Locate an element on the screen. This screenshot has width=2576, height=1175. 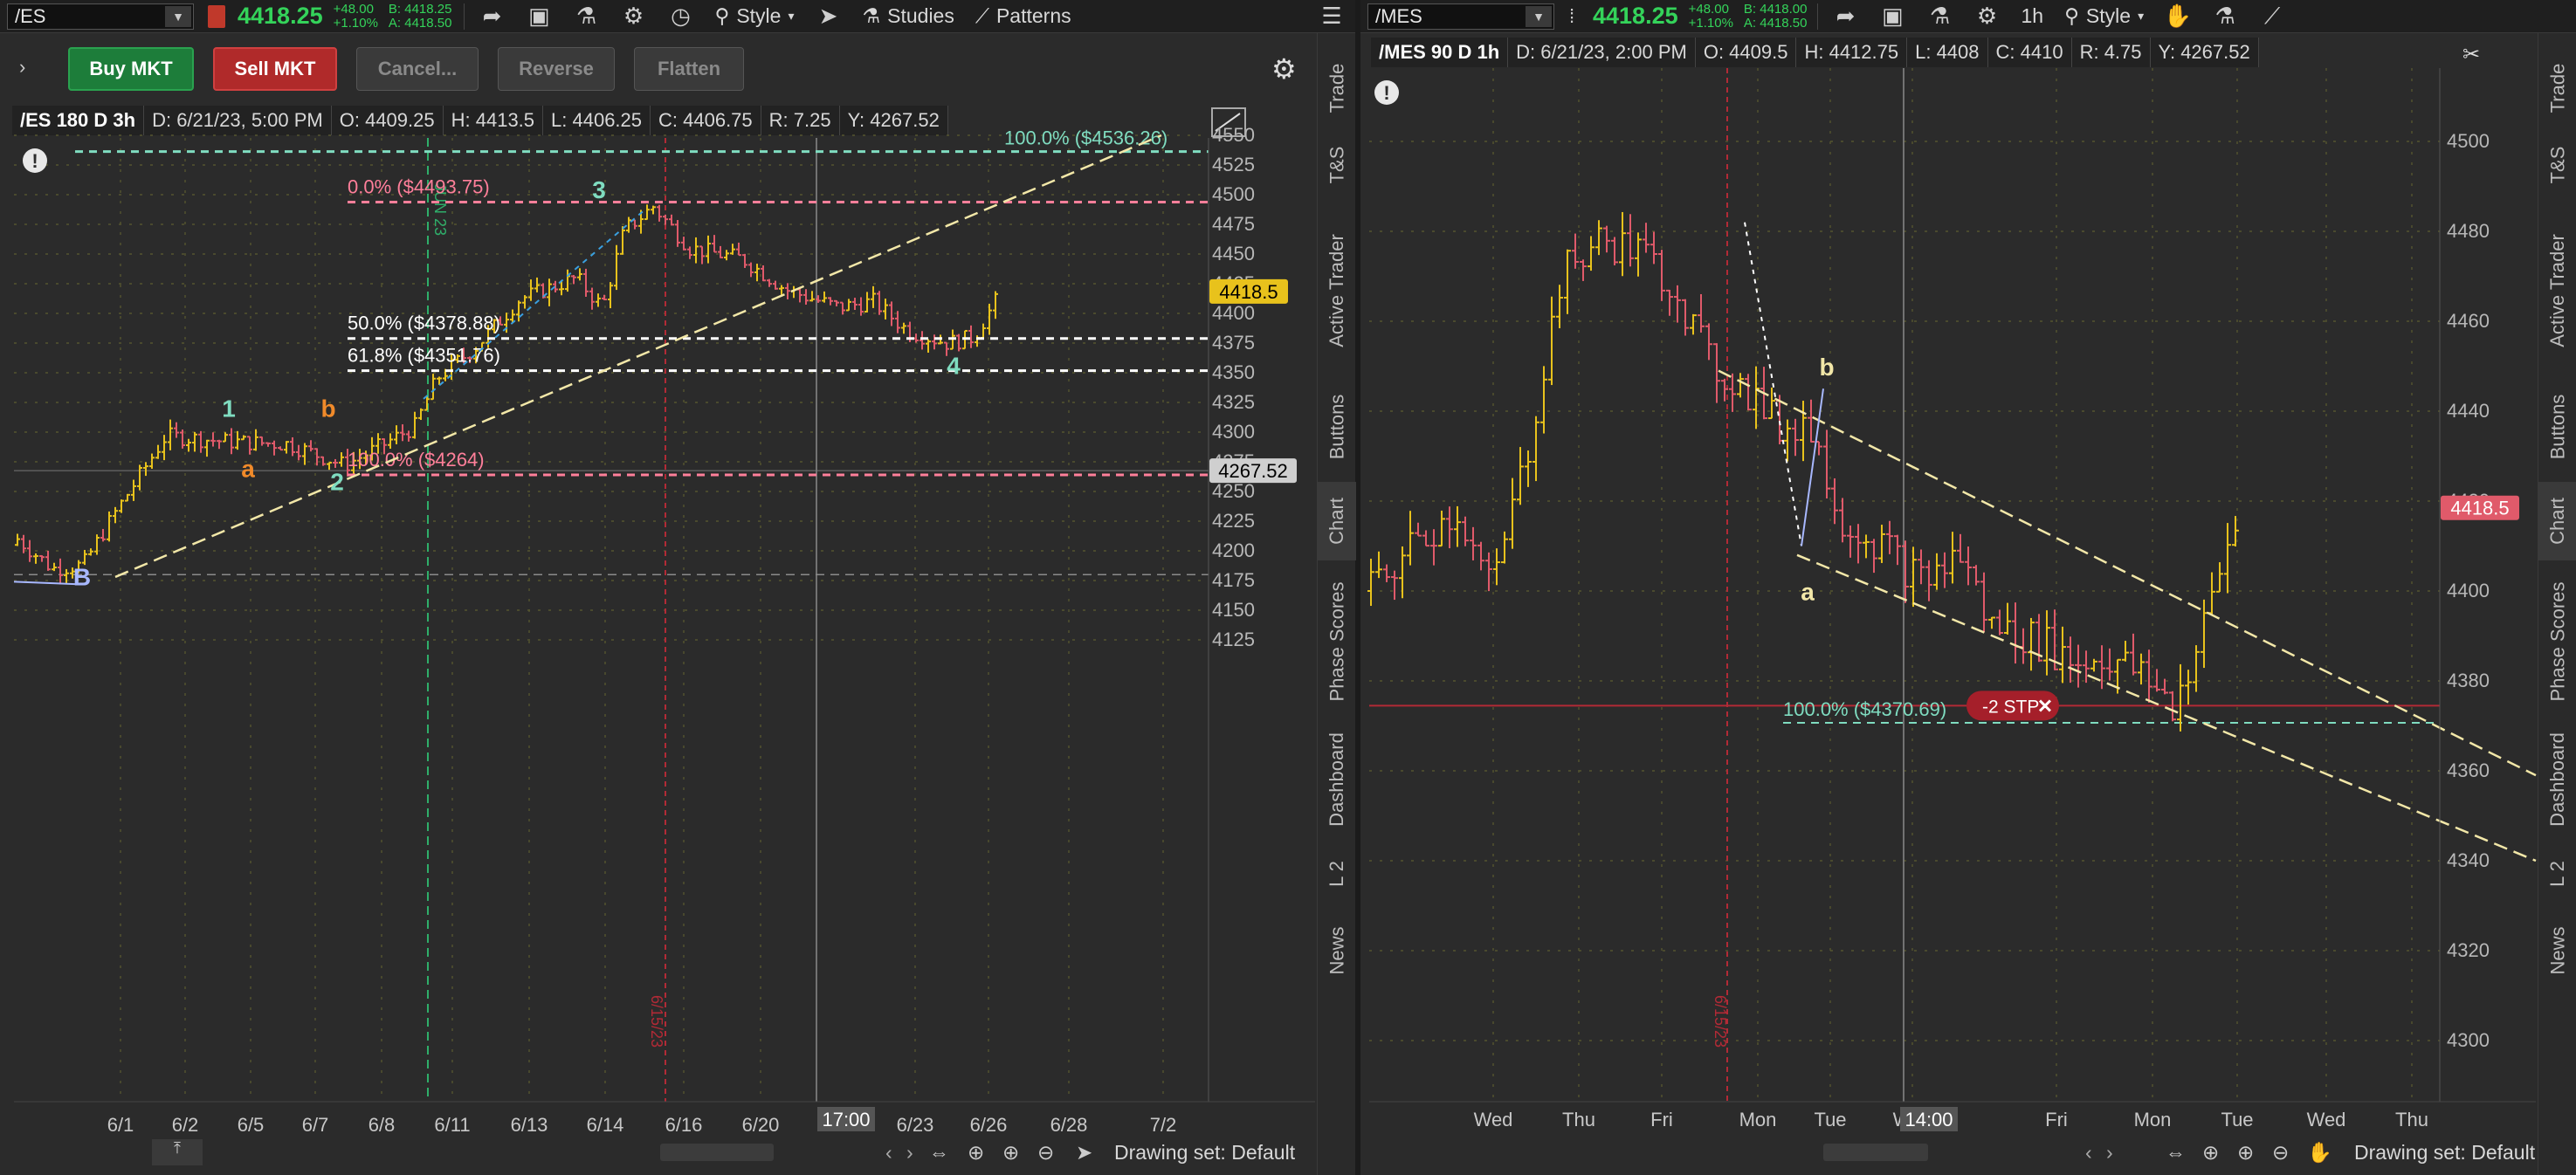
drawing-tool-icon is located at coordinates (1228, 122).